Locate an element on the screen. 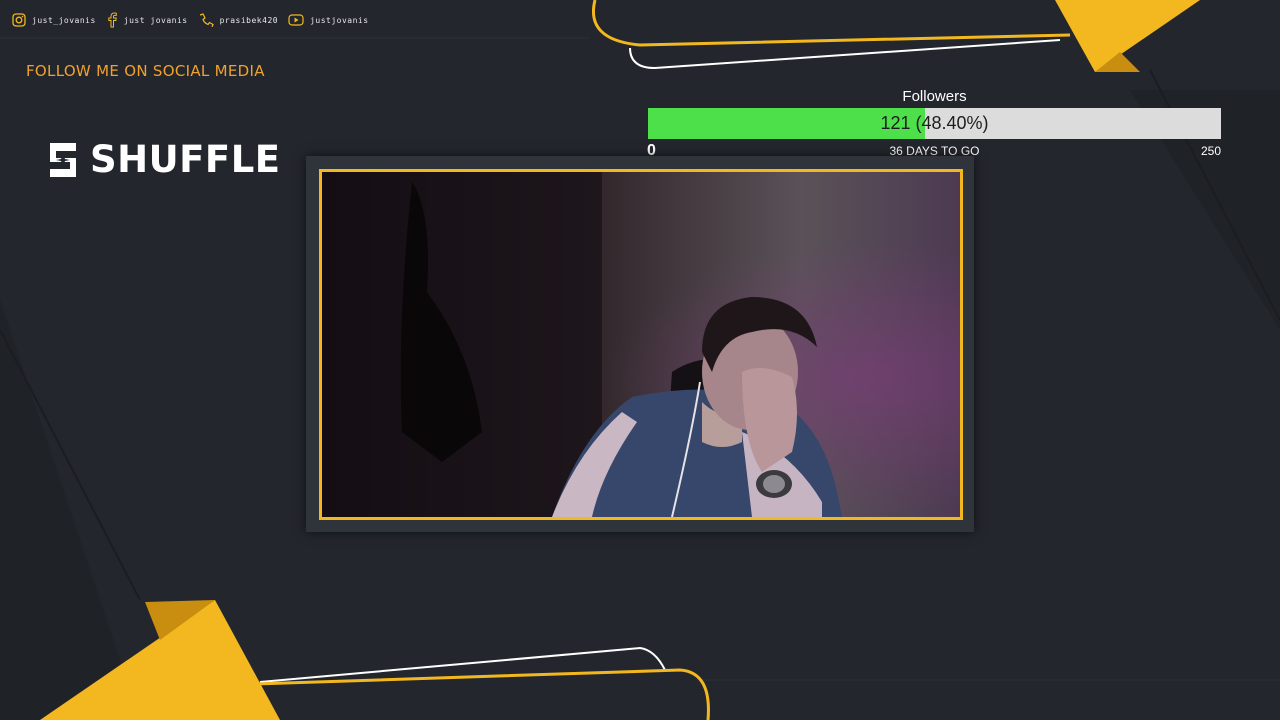  social-label-facebook: just jovanis is located at coordinates (155, 20).